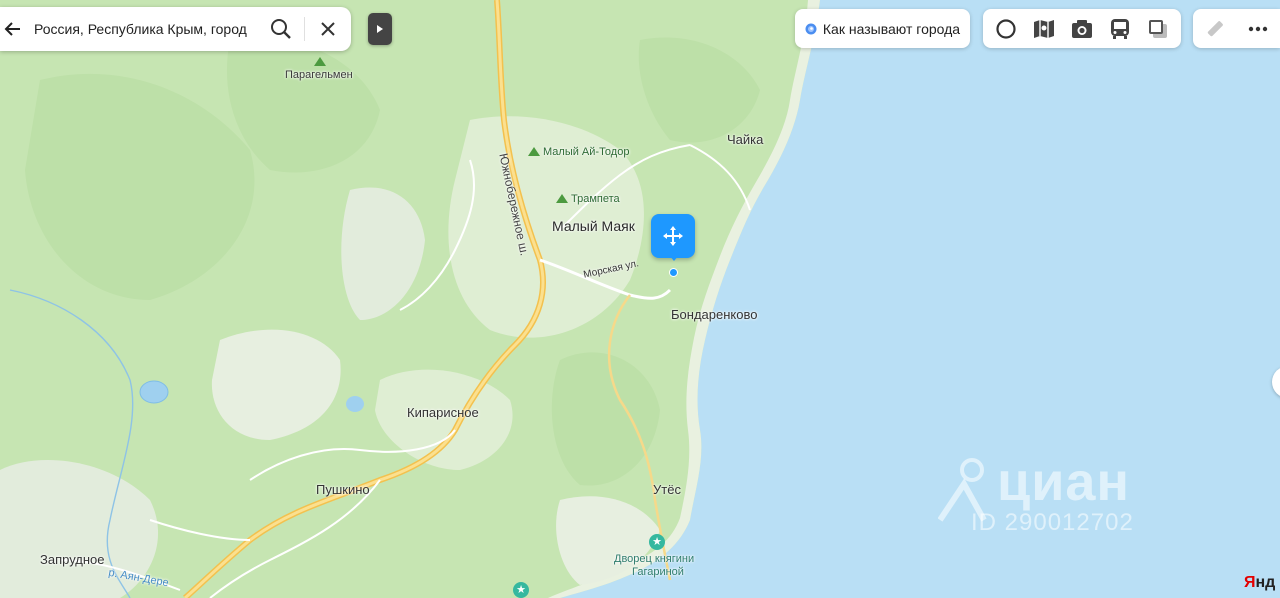  I want to click on place-label-bondarenkovo: Бондаренково, so click(714, 314).